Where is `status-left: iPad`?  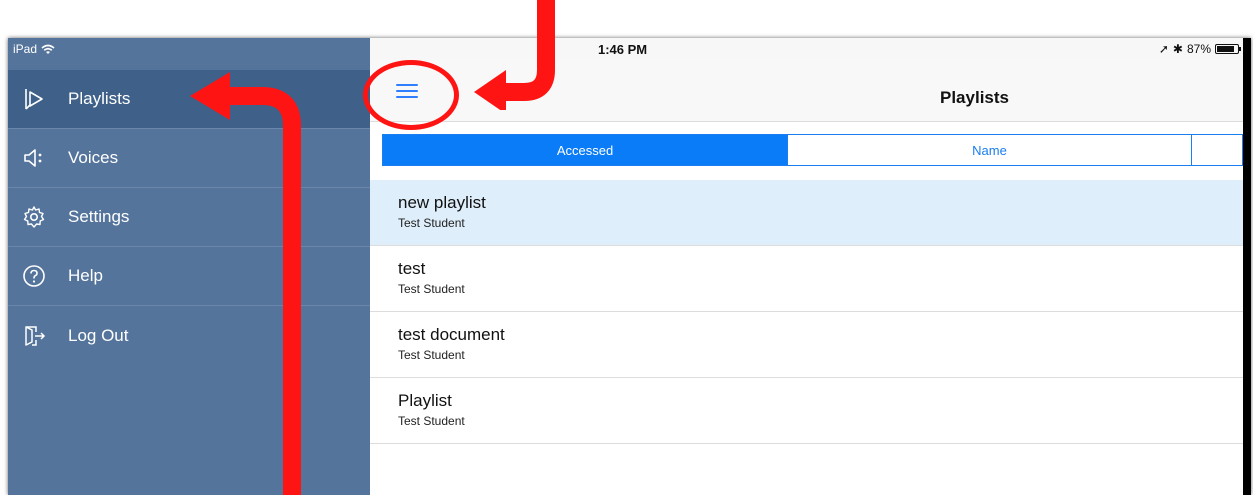
status-left: iPad is located at coordinates (34, 49).